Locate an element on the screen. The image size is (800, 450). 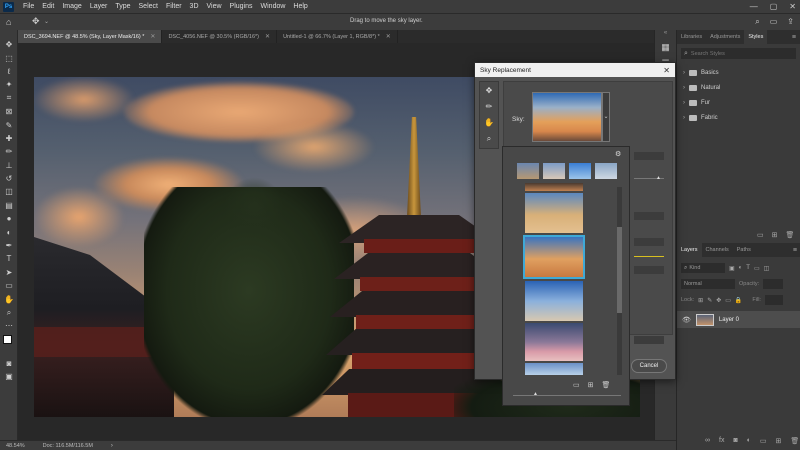
scrollbar-thumb is located at coordinates (619, 270).